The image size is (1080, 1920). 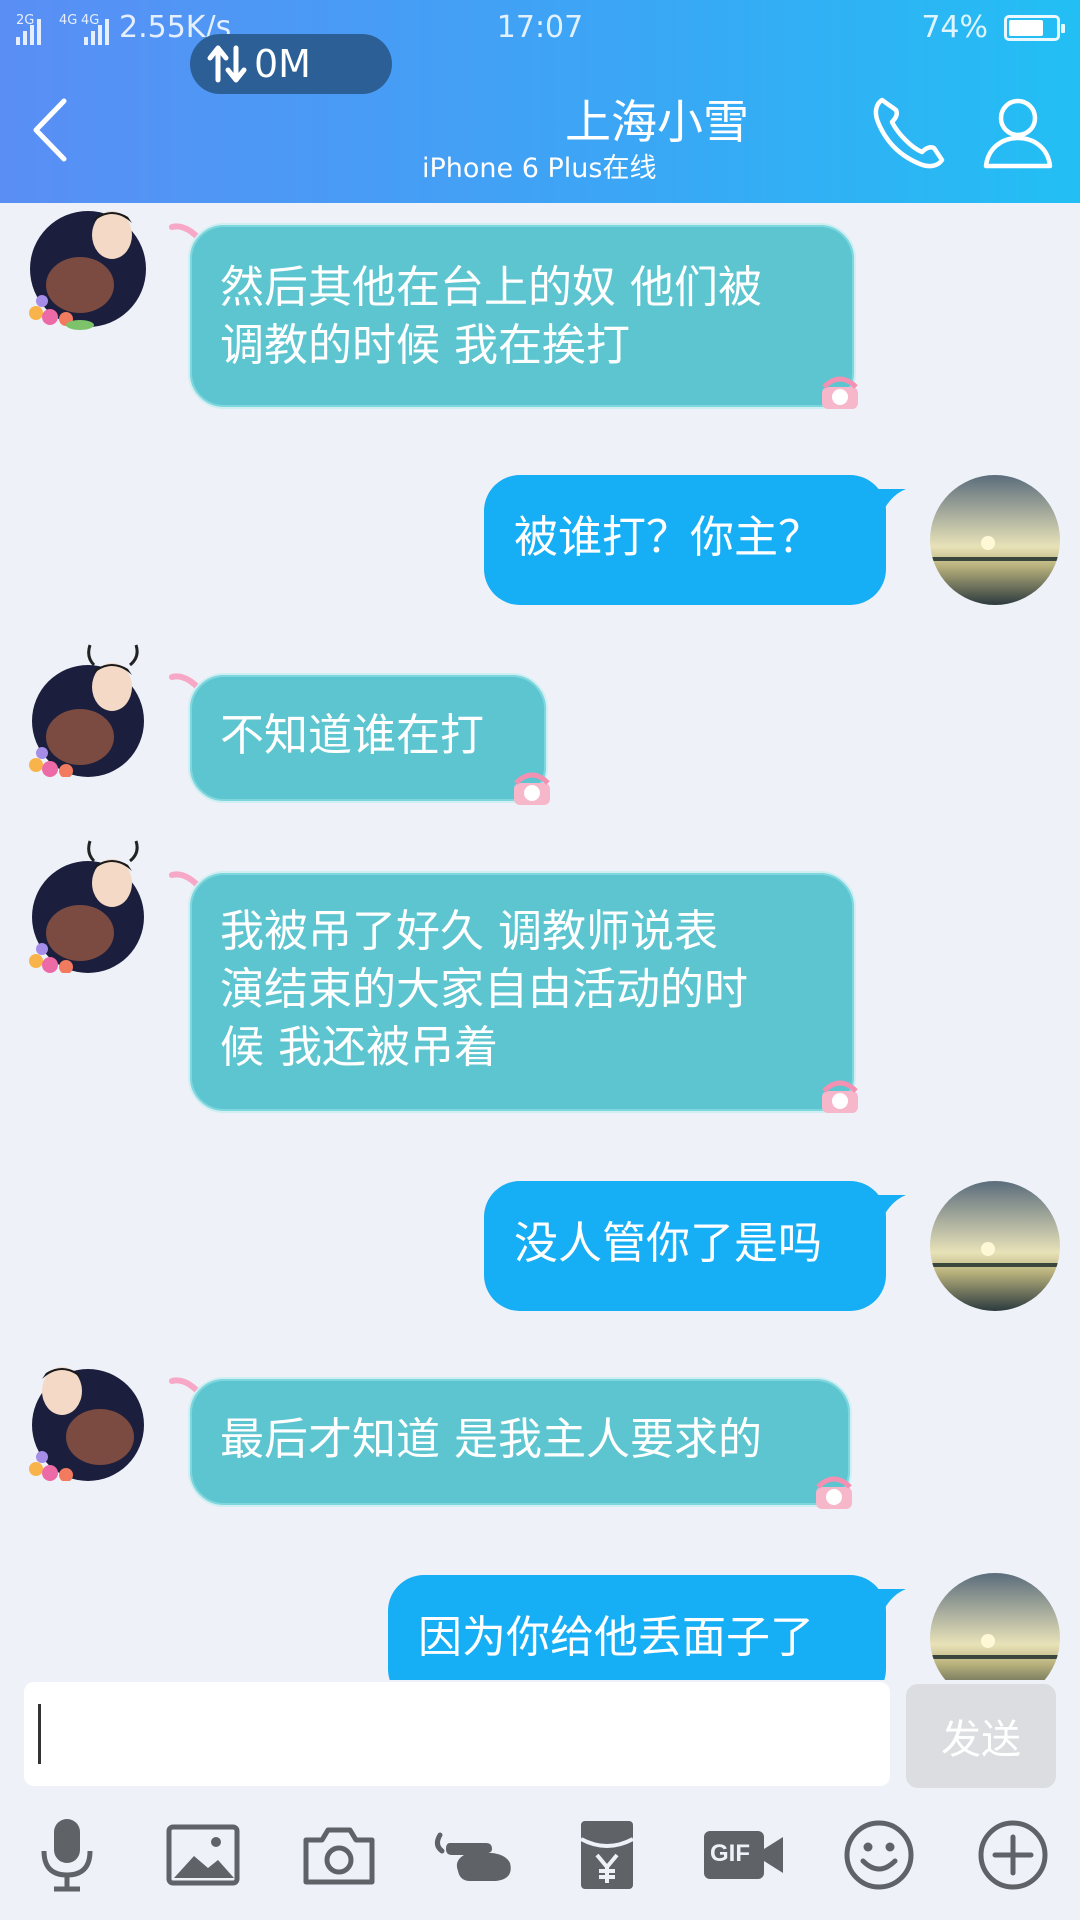 I want to click on message-bubble-outgoing: 没人管你了是吗, so click(x=685, y=1246).